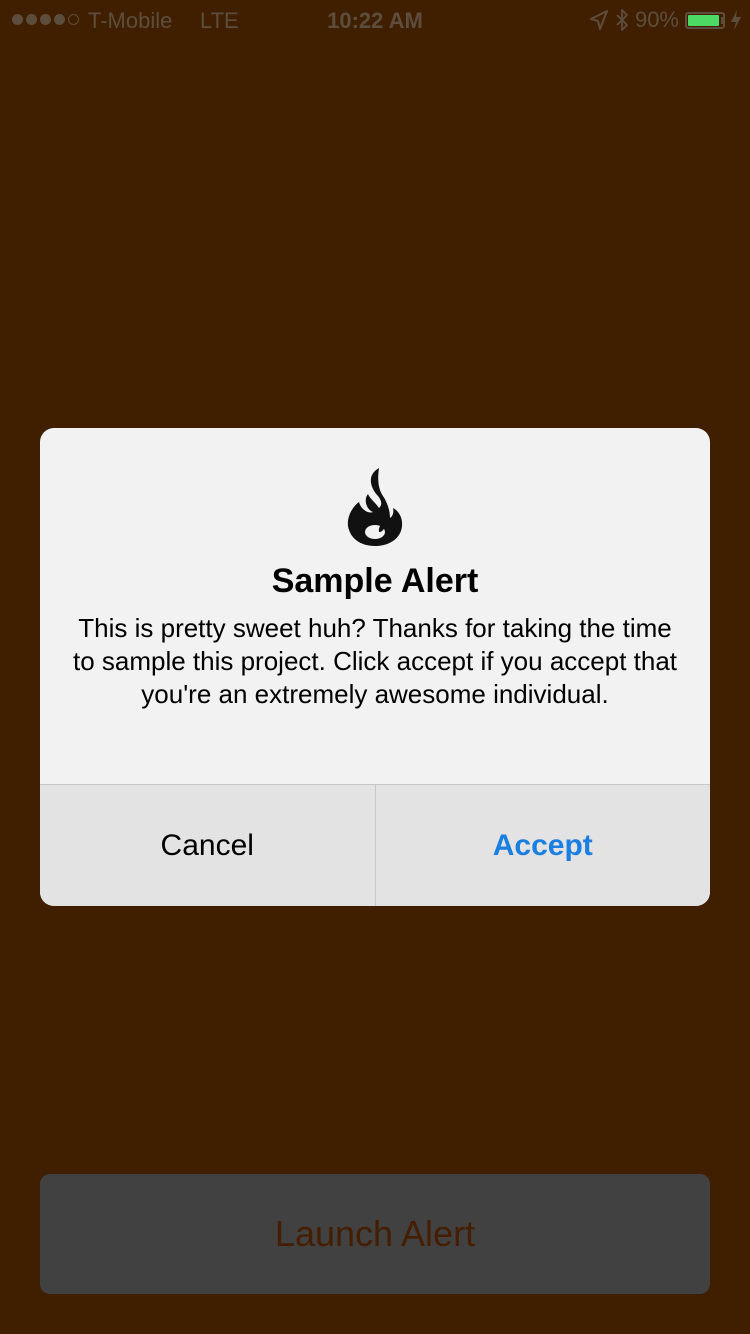  Describe the element at coordinates (375, 20) in the screenshot. I see `status-bar: T-Mobile LTE 10:22 AM 90%` at that location.